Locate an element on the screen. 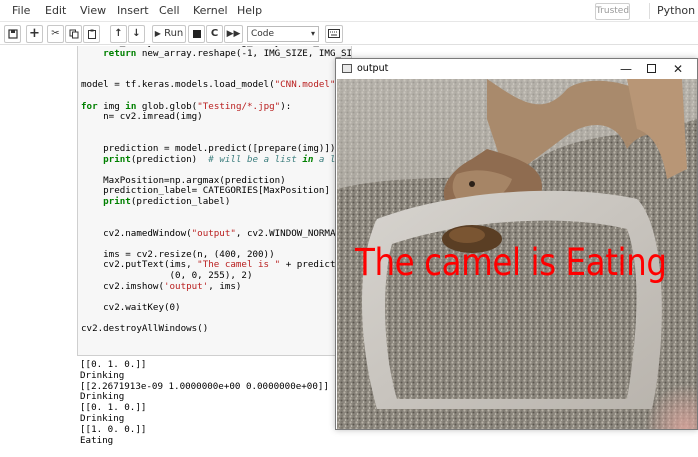  window-app-icon is located at coordinates (347, 68).